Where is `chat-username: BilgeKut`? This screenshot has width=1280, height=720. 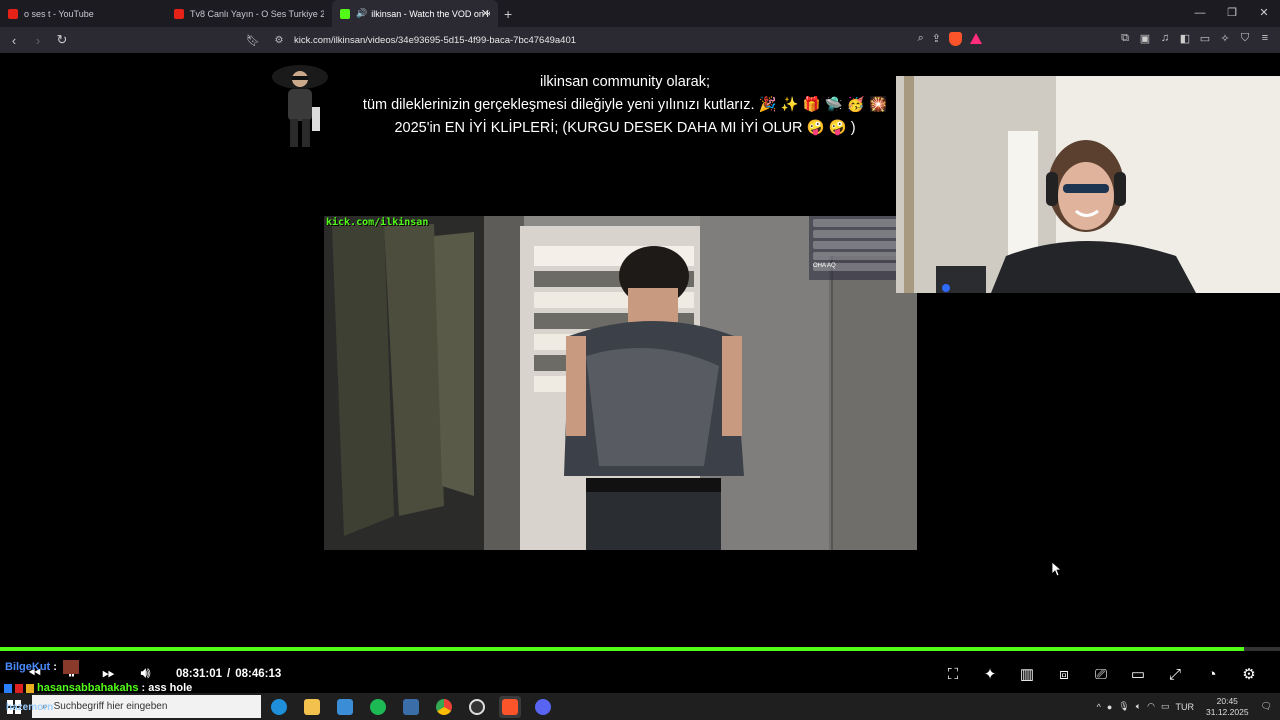 chat-username: BilgeKut is located at coordinates (27, 667).